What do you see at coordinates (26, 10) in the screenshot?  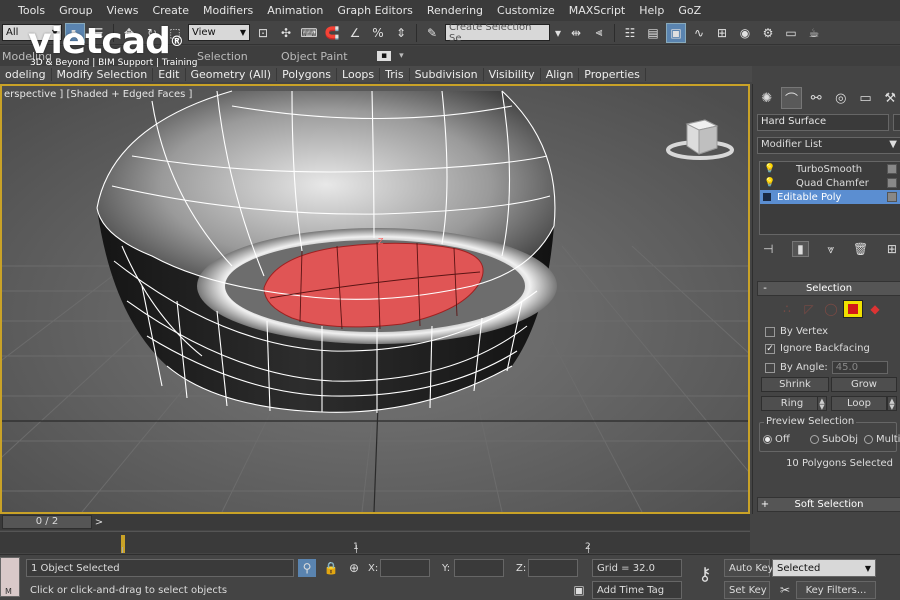 I see `menu-item-tools: Tools` at bounding box center [26, 10].